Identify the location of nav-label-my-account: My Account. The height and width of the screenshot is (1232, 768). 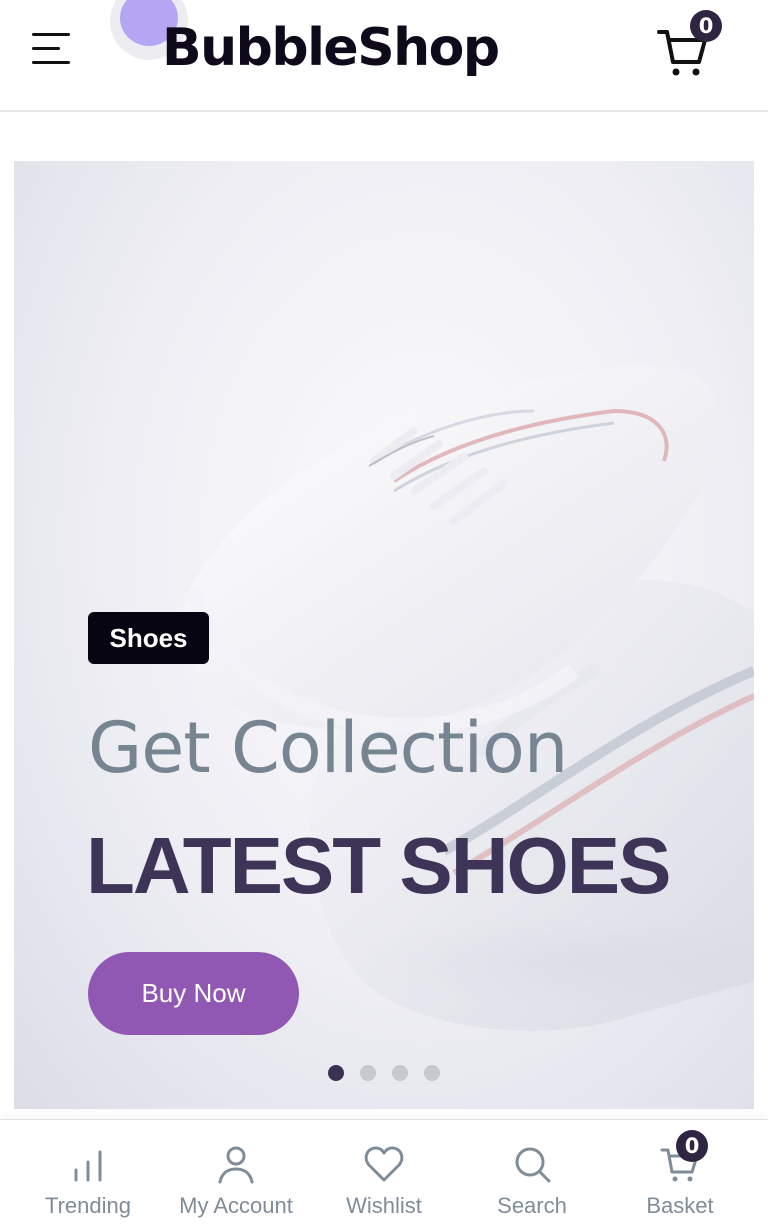
(236, 1205).